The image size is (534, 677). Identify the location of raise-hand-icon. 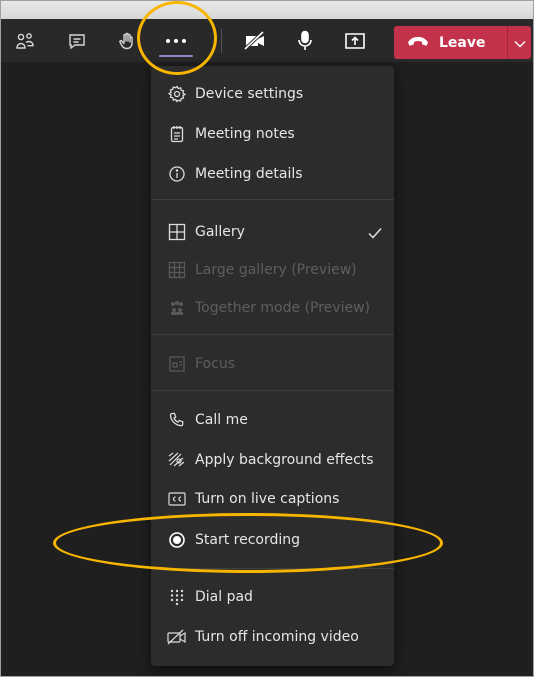
(127, 40).